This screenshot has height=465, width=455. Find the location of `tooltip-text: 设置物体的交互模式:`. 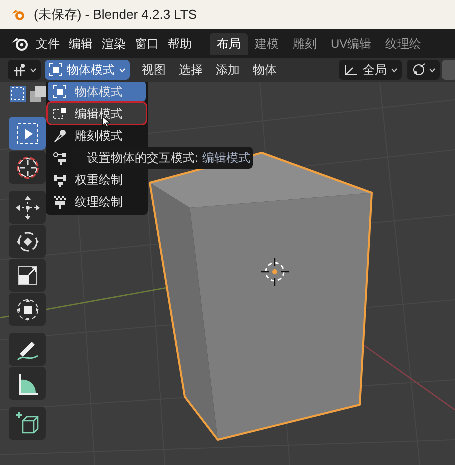

tooltip-text: 设置物体的交互模式: is located at coordinates (142, 158).